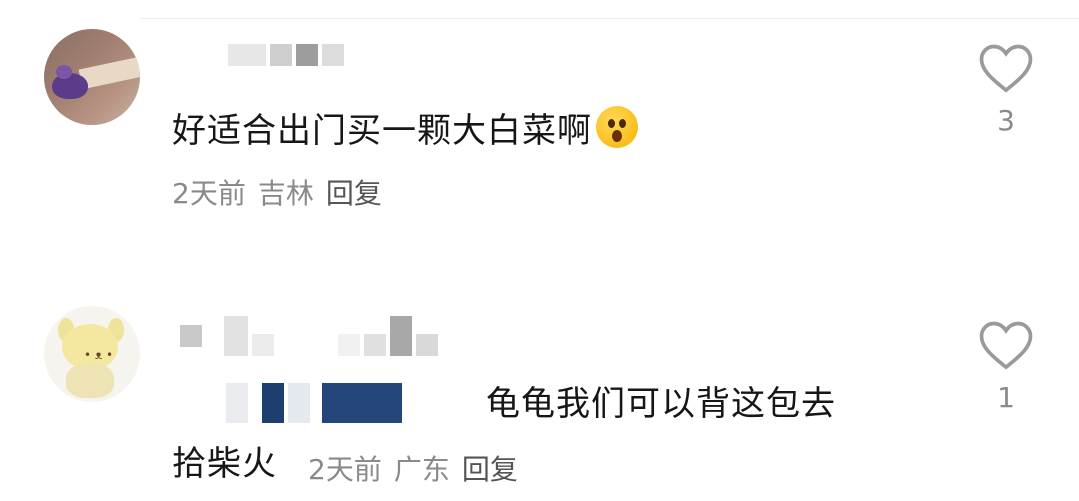  What do you see at coordinates (1006, 397) in the screenshot?
I see `like-count: 1` at bounding box center [1006, 397].